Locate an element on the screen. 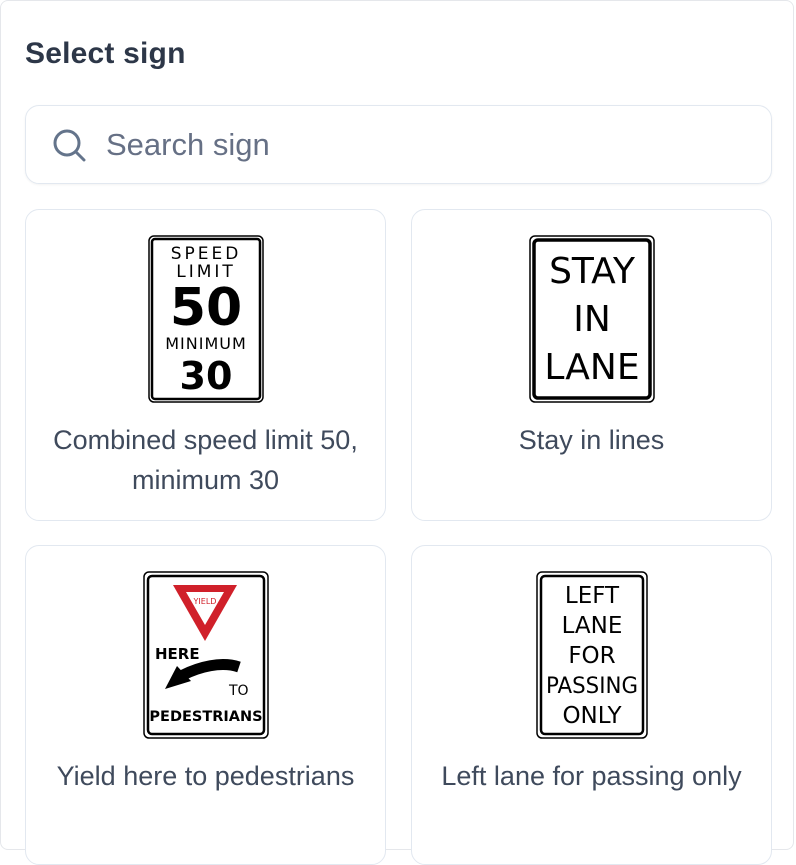 Image resolution: width=796 pixels, height=865 pixels. sign-card-label: Stay in lines is located at coordinates (591, 440).